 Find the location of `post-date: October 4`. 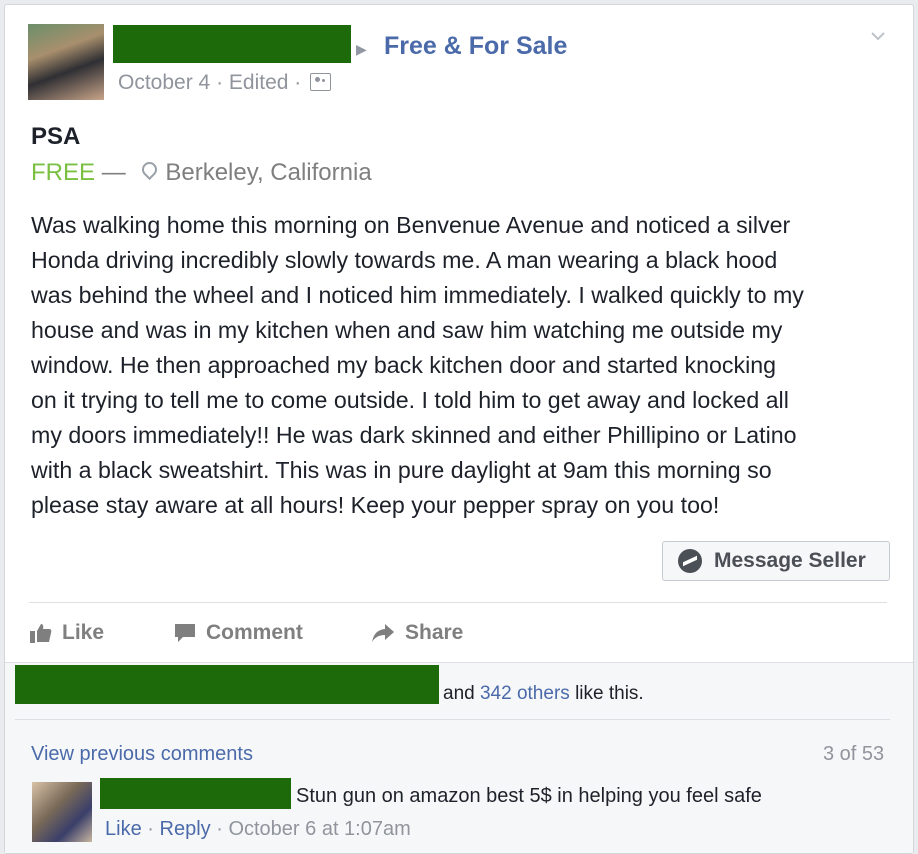

post-date: October 4 is located at coordinates (164, 82).